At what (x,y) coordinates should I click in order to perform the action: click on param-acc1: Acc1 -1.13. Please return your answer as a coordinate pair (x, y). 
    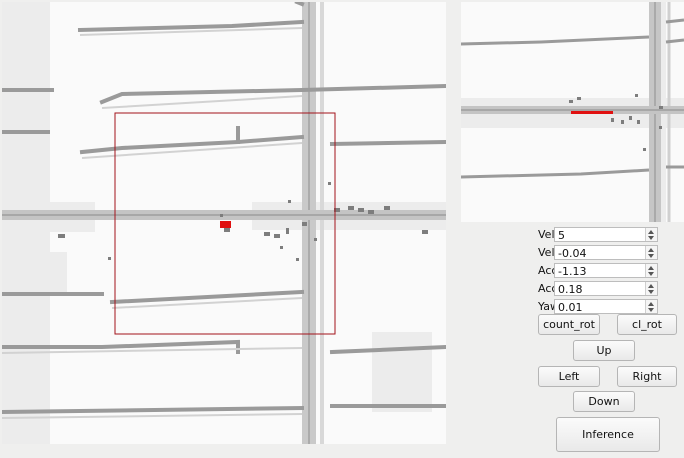
    Looking at the image, I should click on (599, 271).